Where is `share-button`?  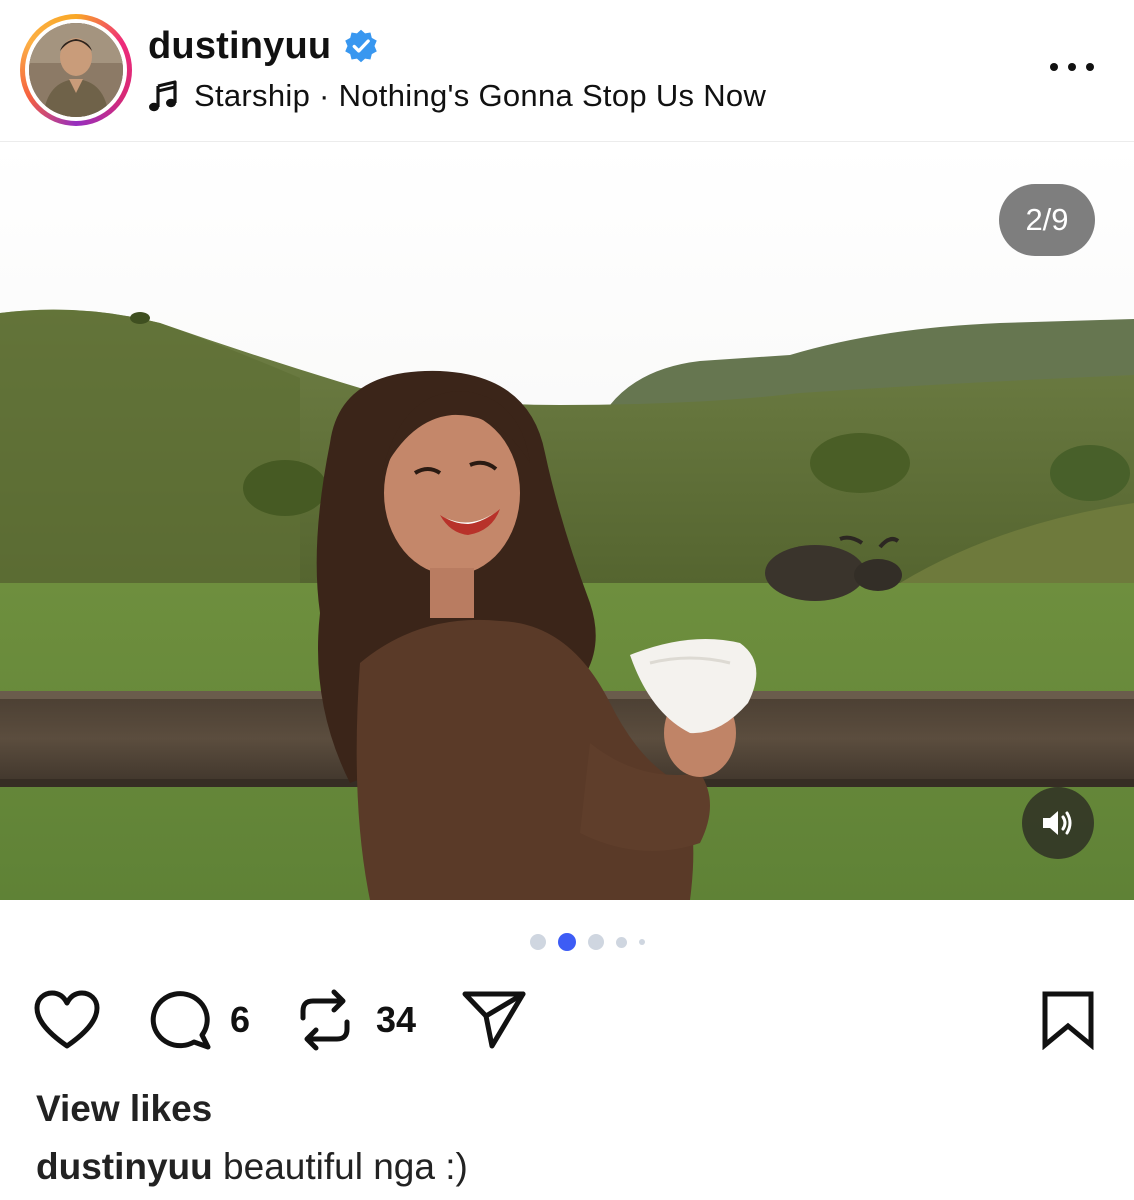 share-button is located at coordinates (494, 1020).